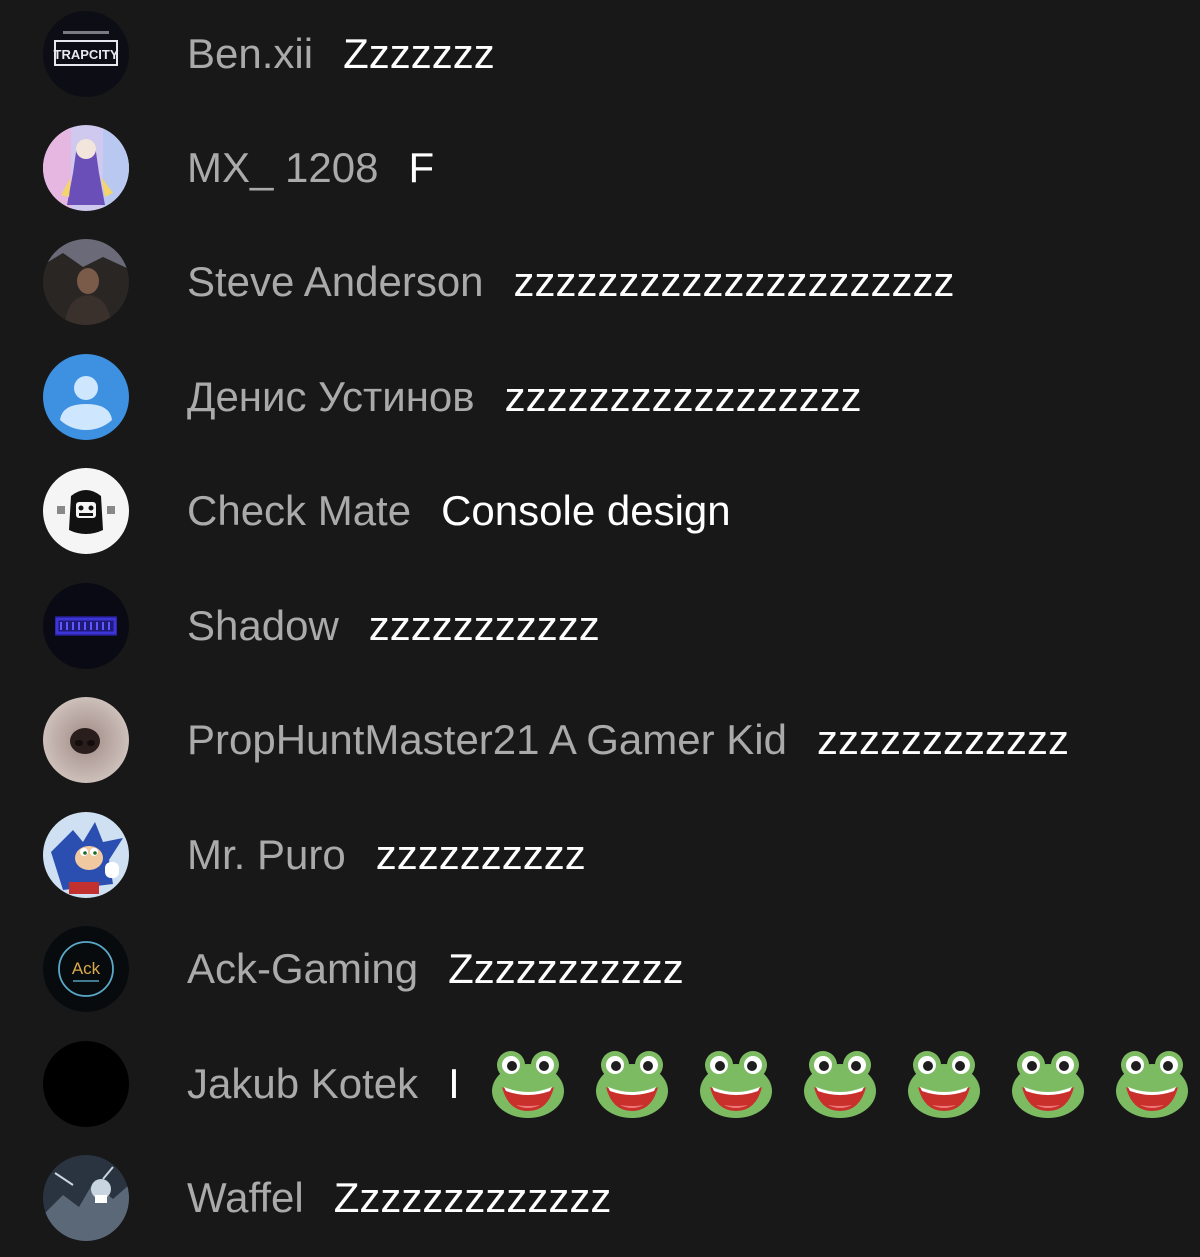 The width and height of the screenshot is (1200, 1257). I want to click on chat-message: Steve Anderson zzzzzzzzzzzzzzzzzzzzz, so click(600, 282).